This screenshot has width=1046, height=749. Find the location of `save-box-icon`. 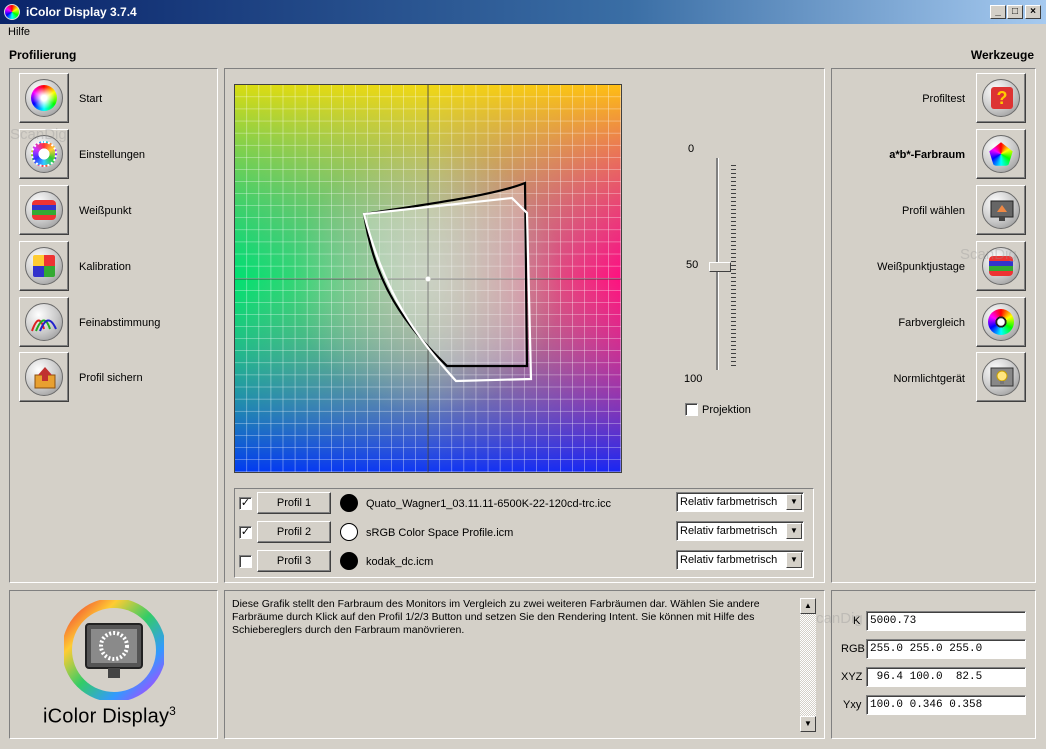

save-box-icon is located at coordinates (45, 378).